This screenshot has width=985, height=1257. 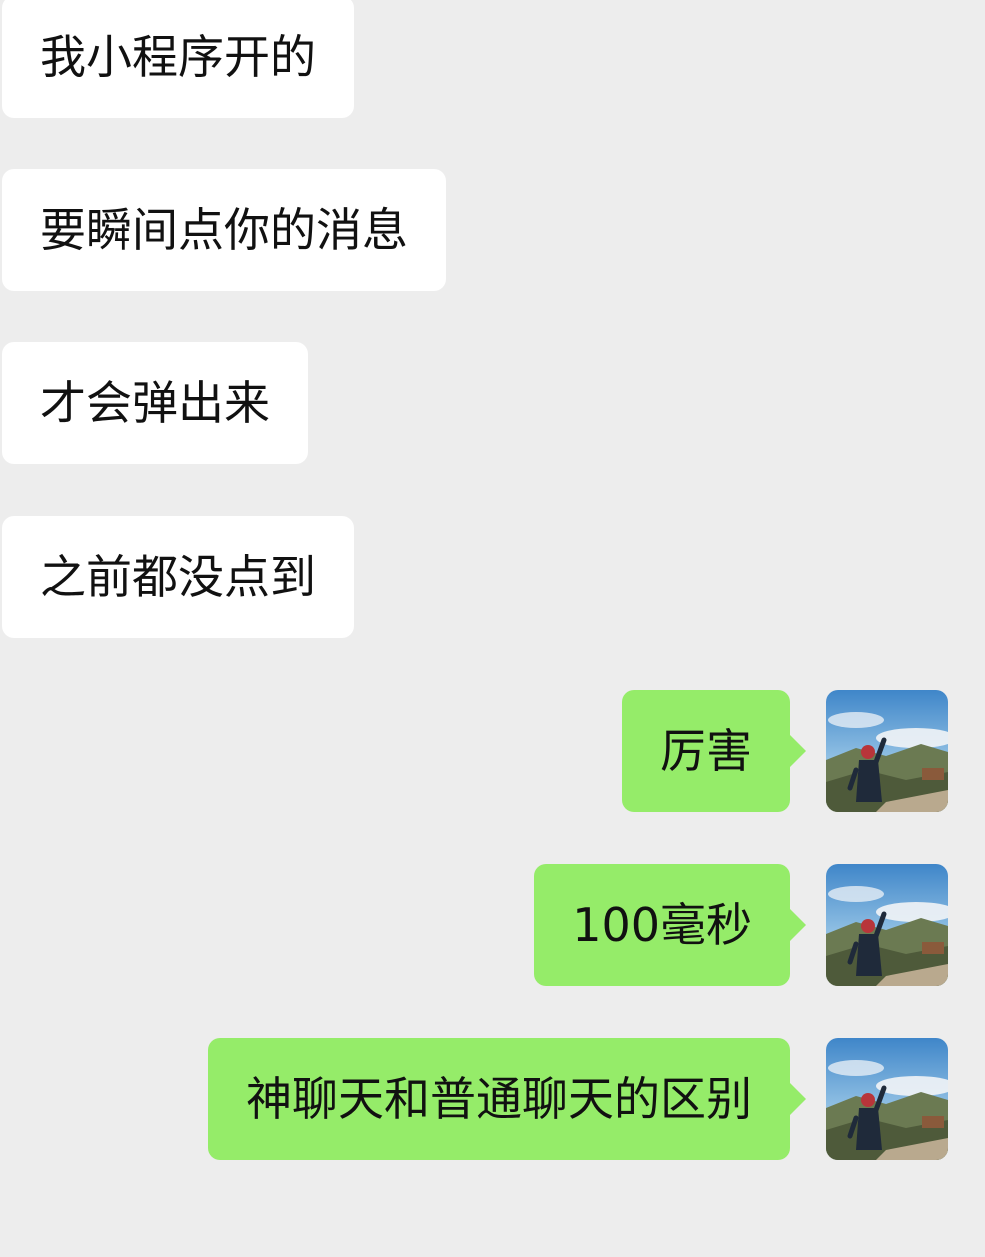 I want to click on outgoing-message: 厉害, so click(x=714, y=751).